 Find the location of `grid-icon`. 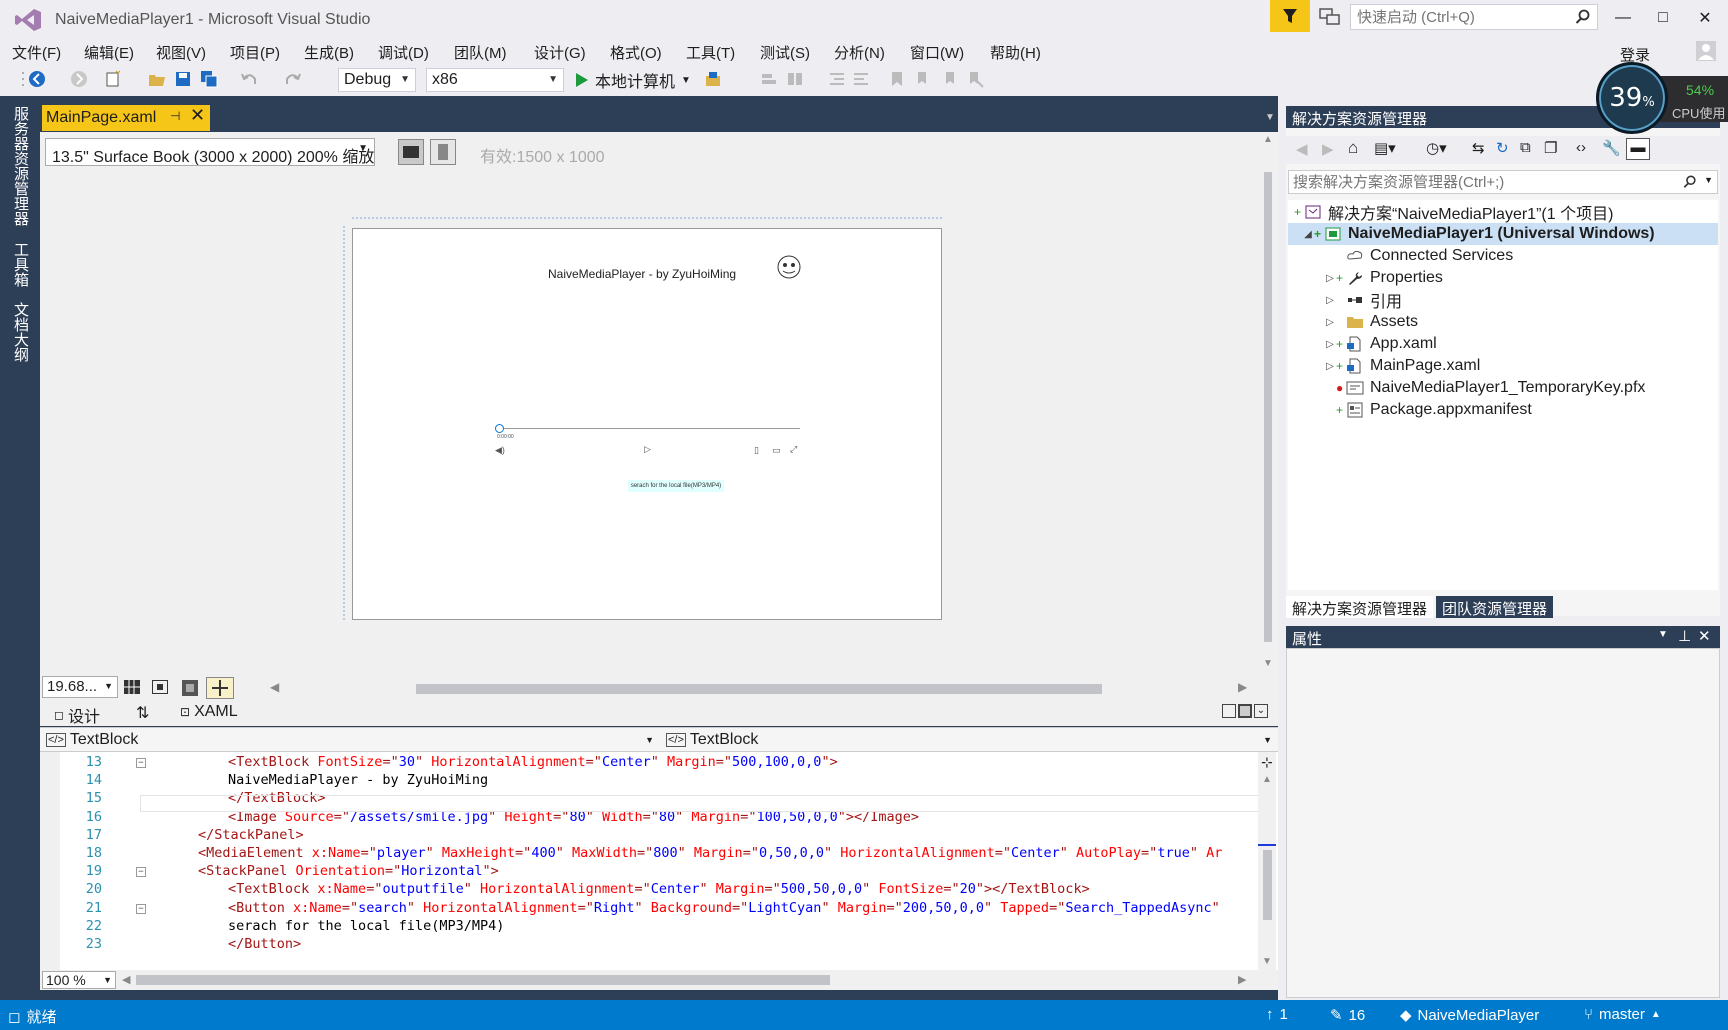

grid-icon is located at coordinates (132, 687).